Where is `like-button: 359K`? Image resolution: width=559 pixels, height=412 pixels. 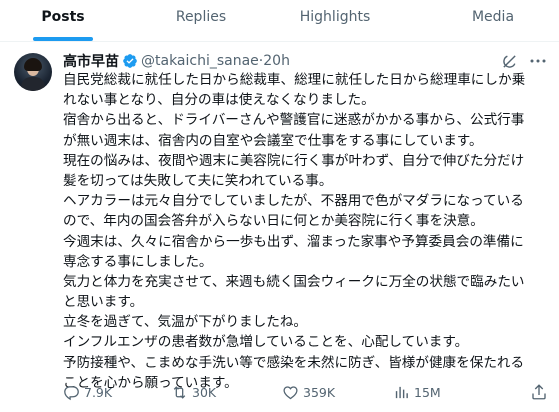 like-button: 359K is located at coordinates (308, 392).